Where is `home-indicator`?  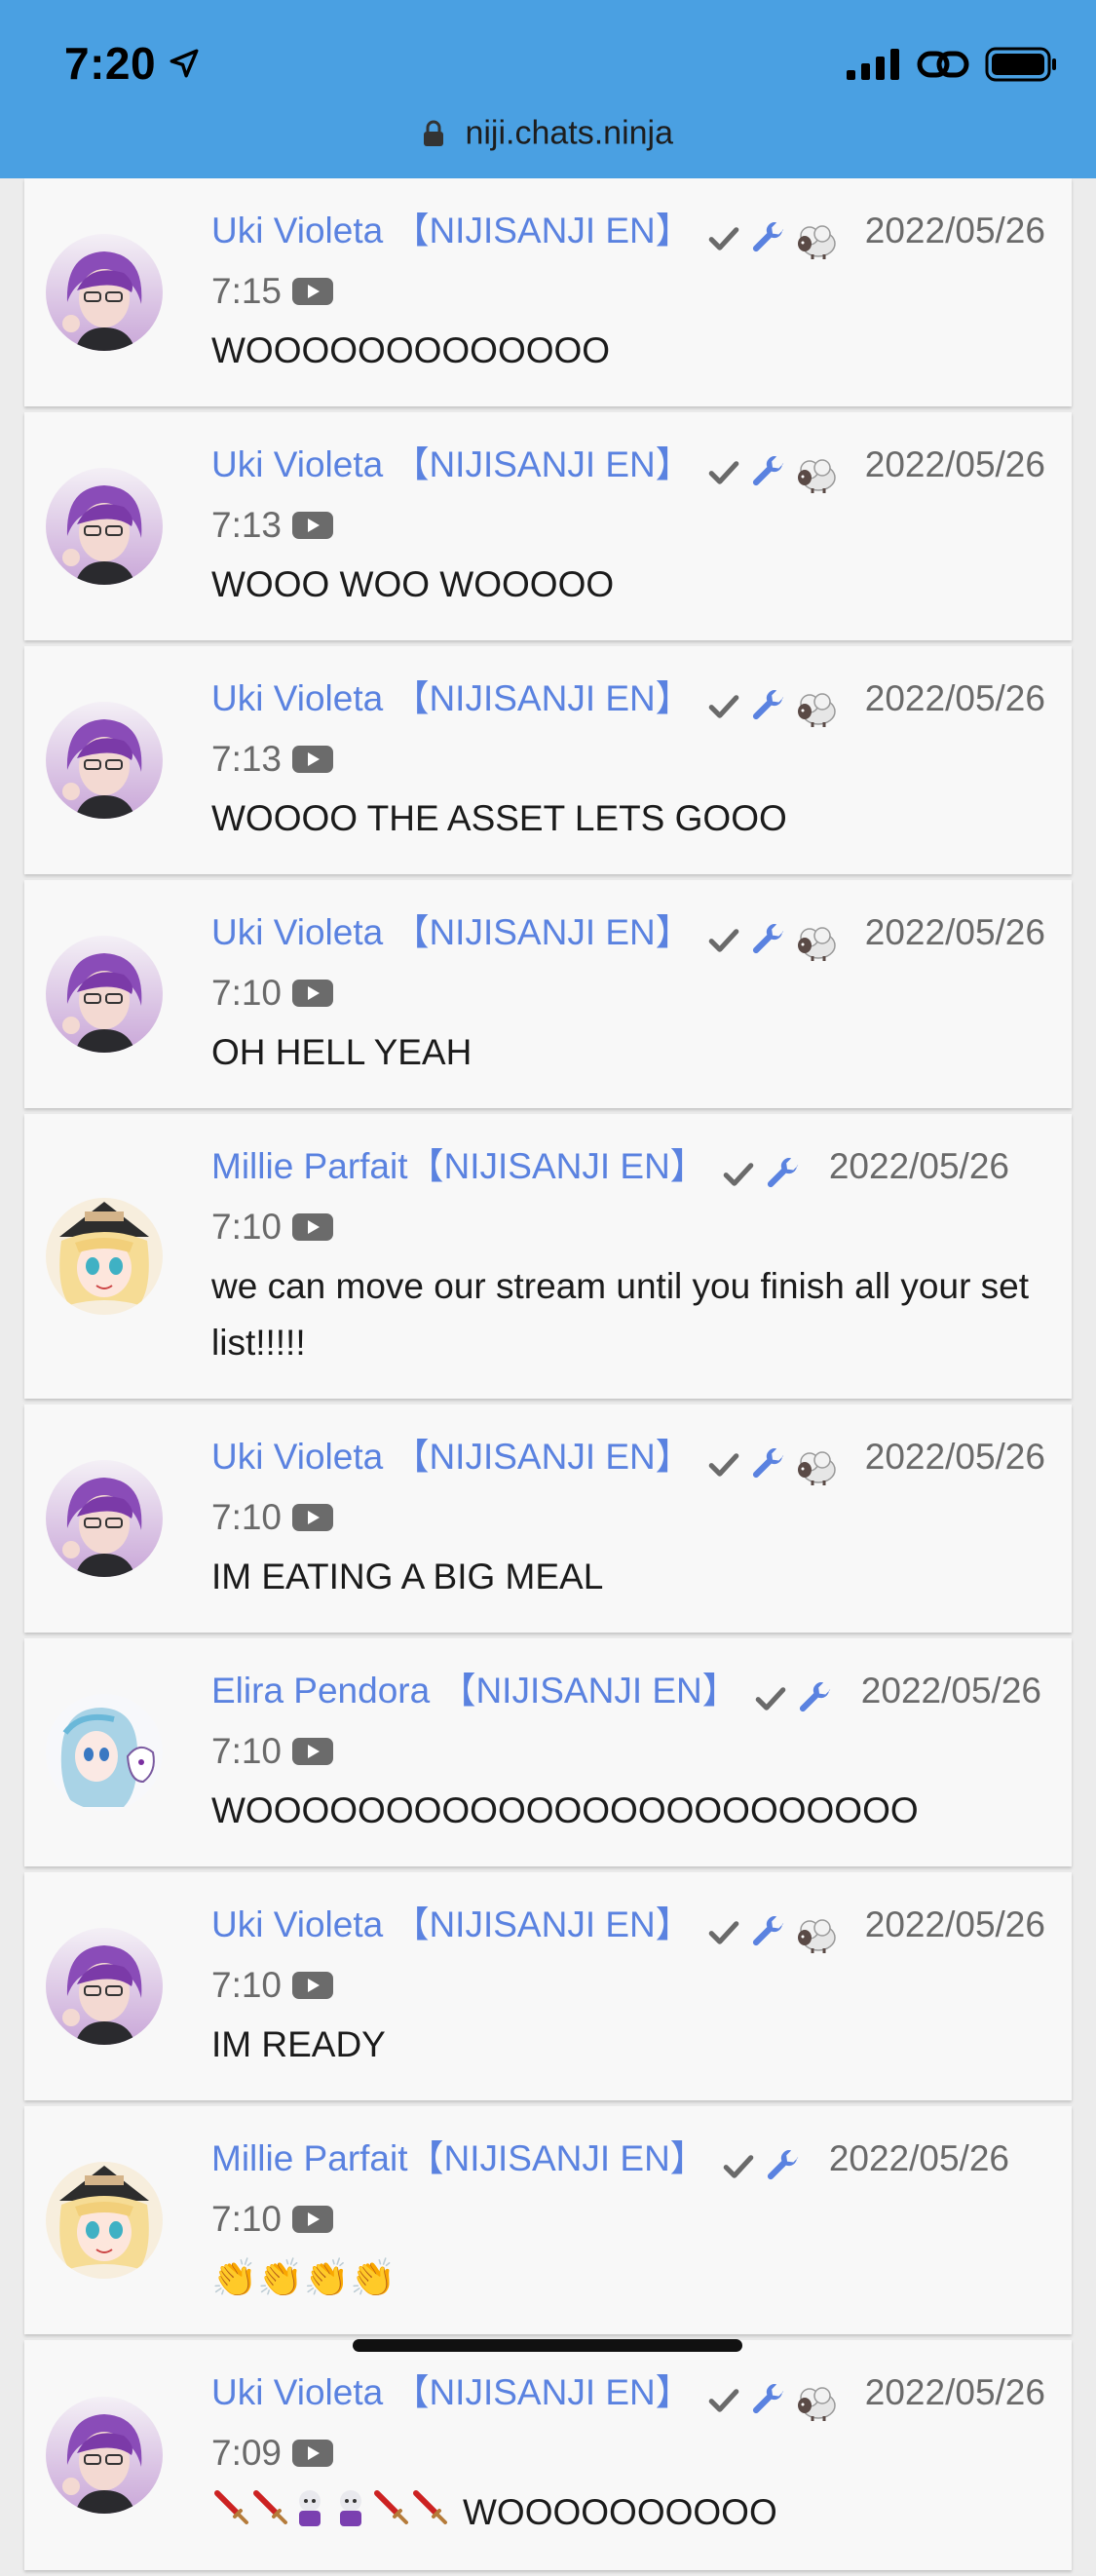
home-indicator is located at coordinates (547, 2345).